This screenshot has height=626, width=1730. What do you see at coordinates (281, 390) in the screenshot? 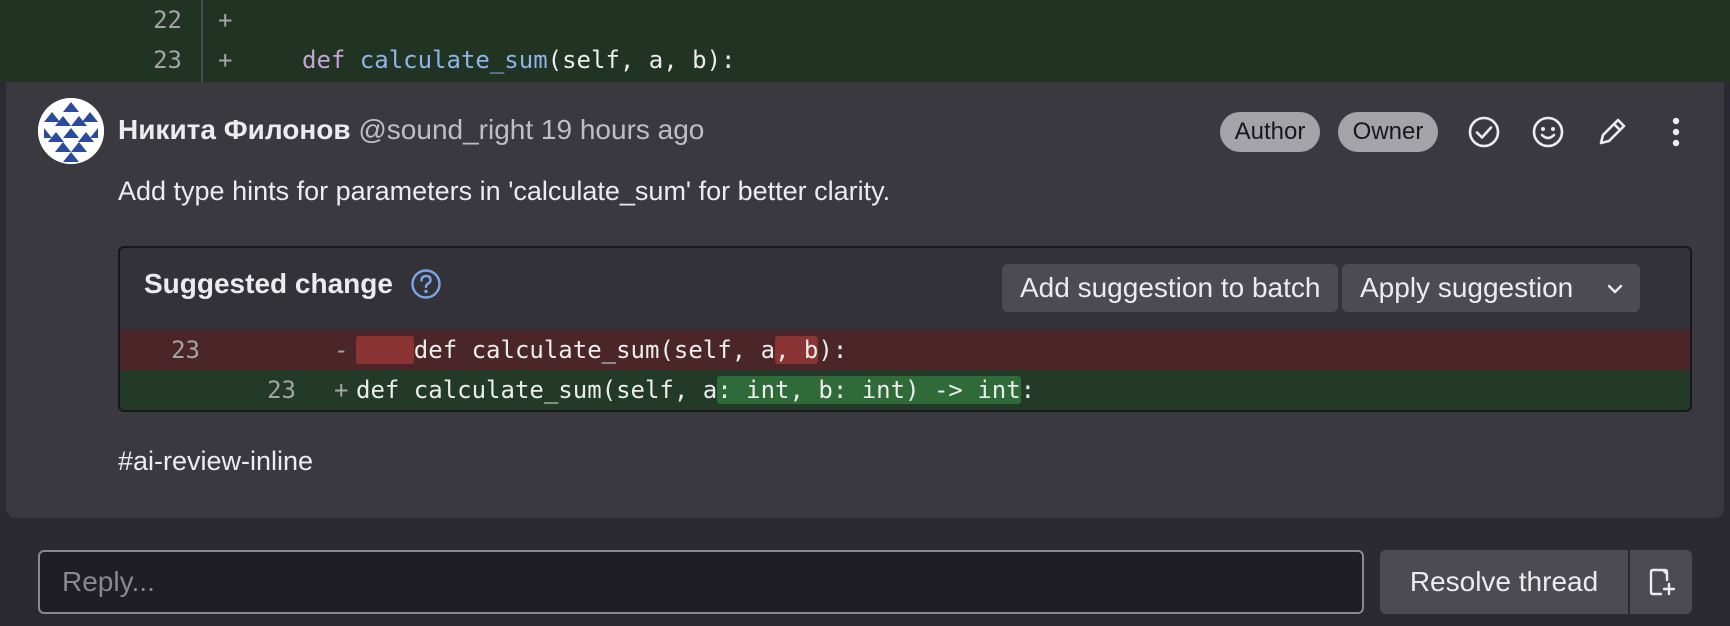
I see `new-line-number: 23` at bounding box center [281, 390].